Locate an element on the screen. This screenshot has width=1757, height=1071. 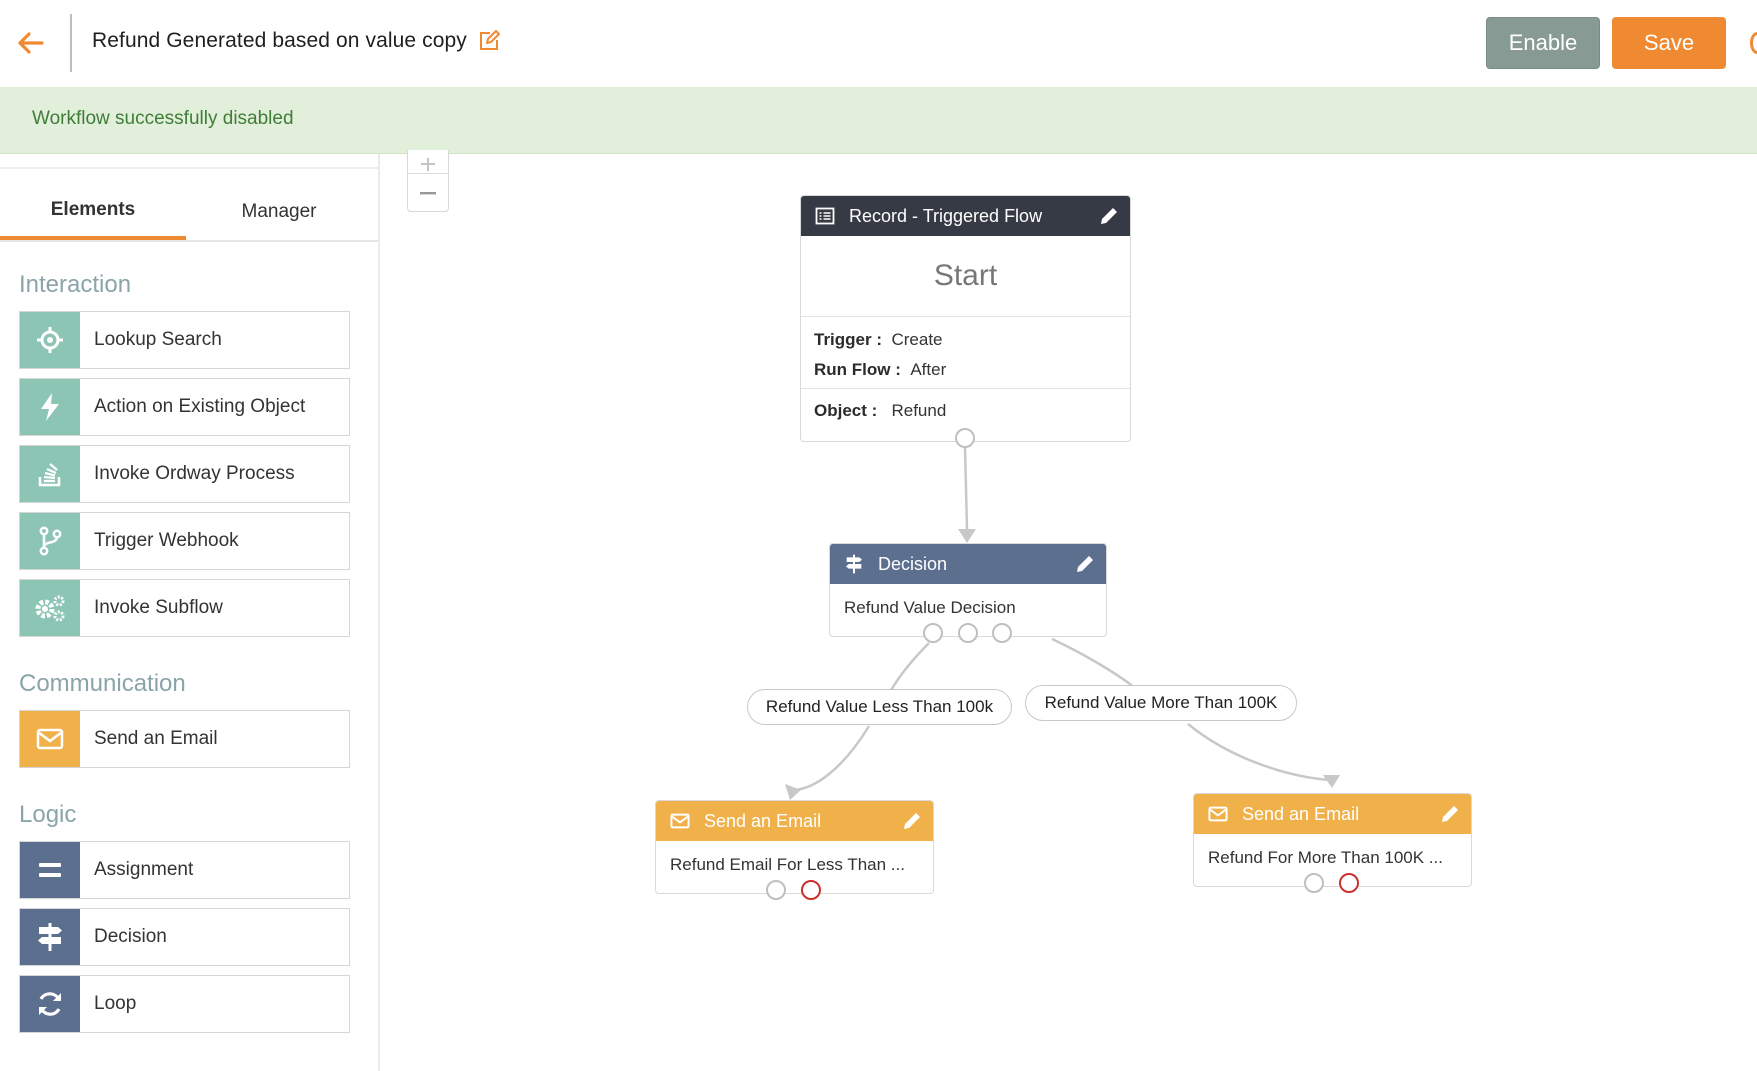
workflow-title-group: Refund Generated based on value copy is located at coordinates (296, 41).